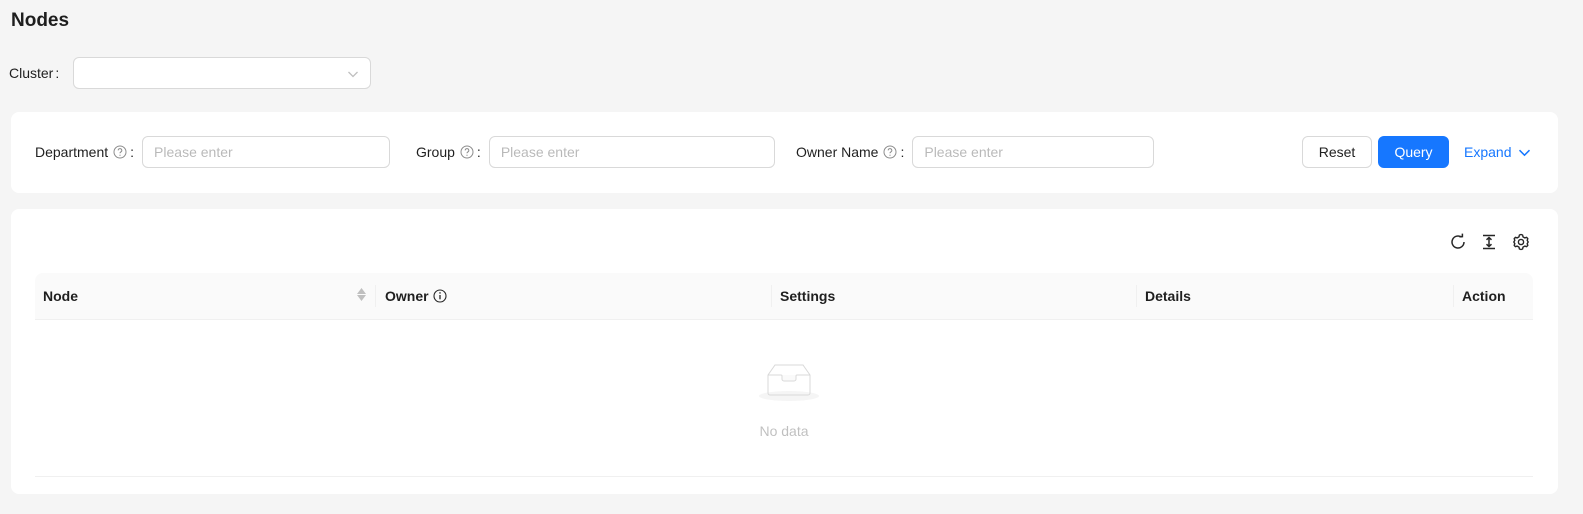 The width and height of the screenshot is (1583, 514). What do you see at coordinates (808, 296) in the screenshot?
I see `column-header-settings: Settings` at bounding box center [808, 296].